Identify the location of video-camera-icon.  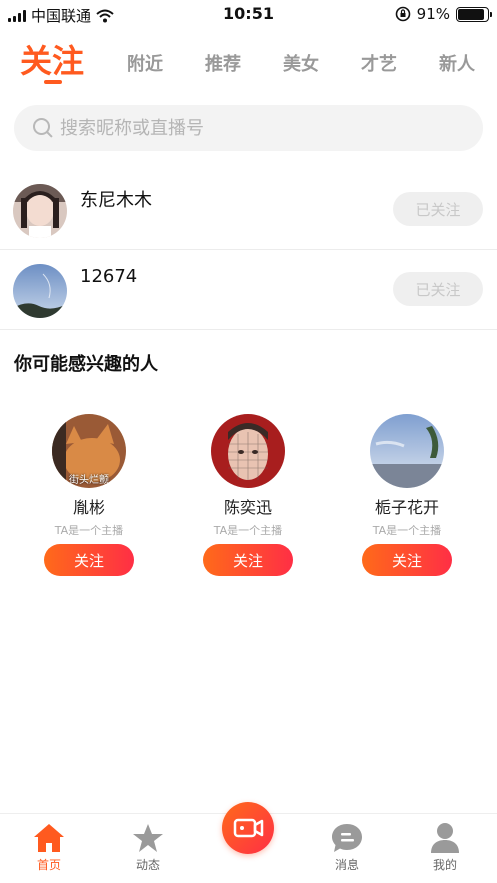
(248, 828).